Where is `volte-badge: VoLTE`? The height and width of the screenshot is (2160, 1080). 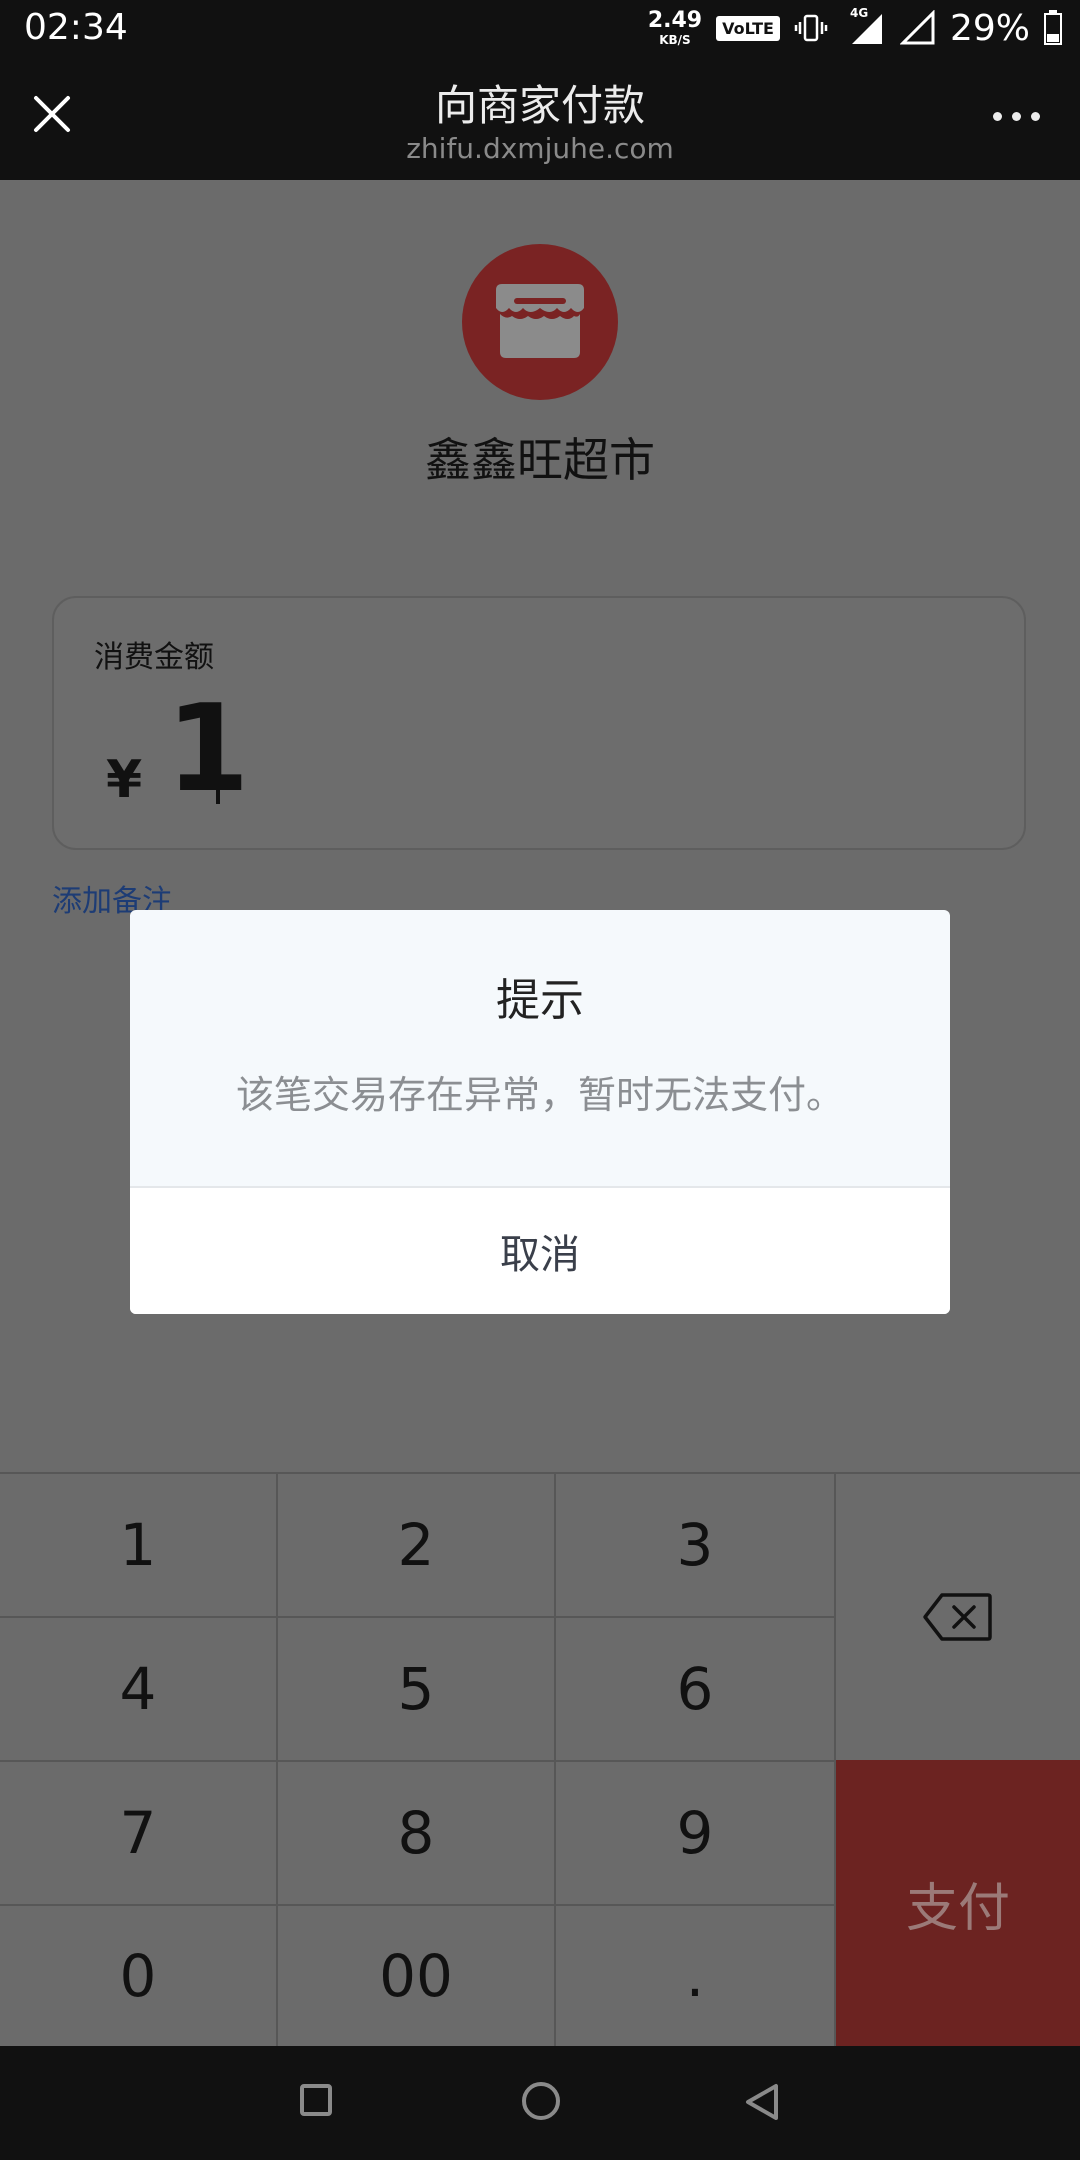 volte-badge: VoLTE is located at coordinates (748, 28).